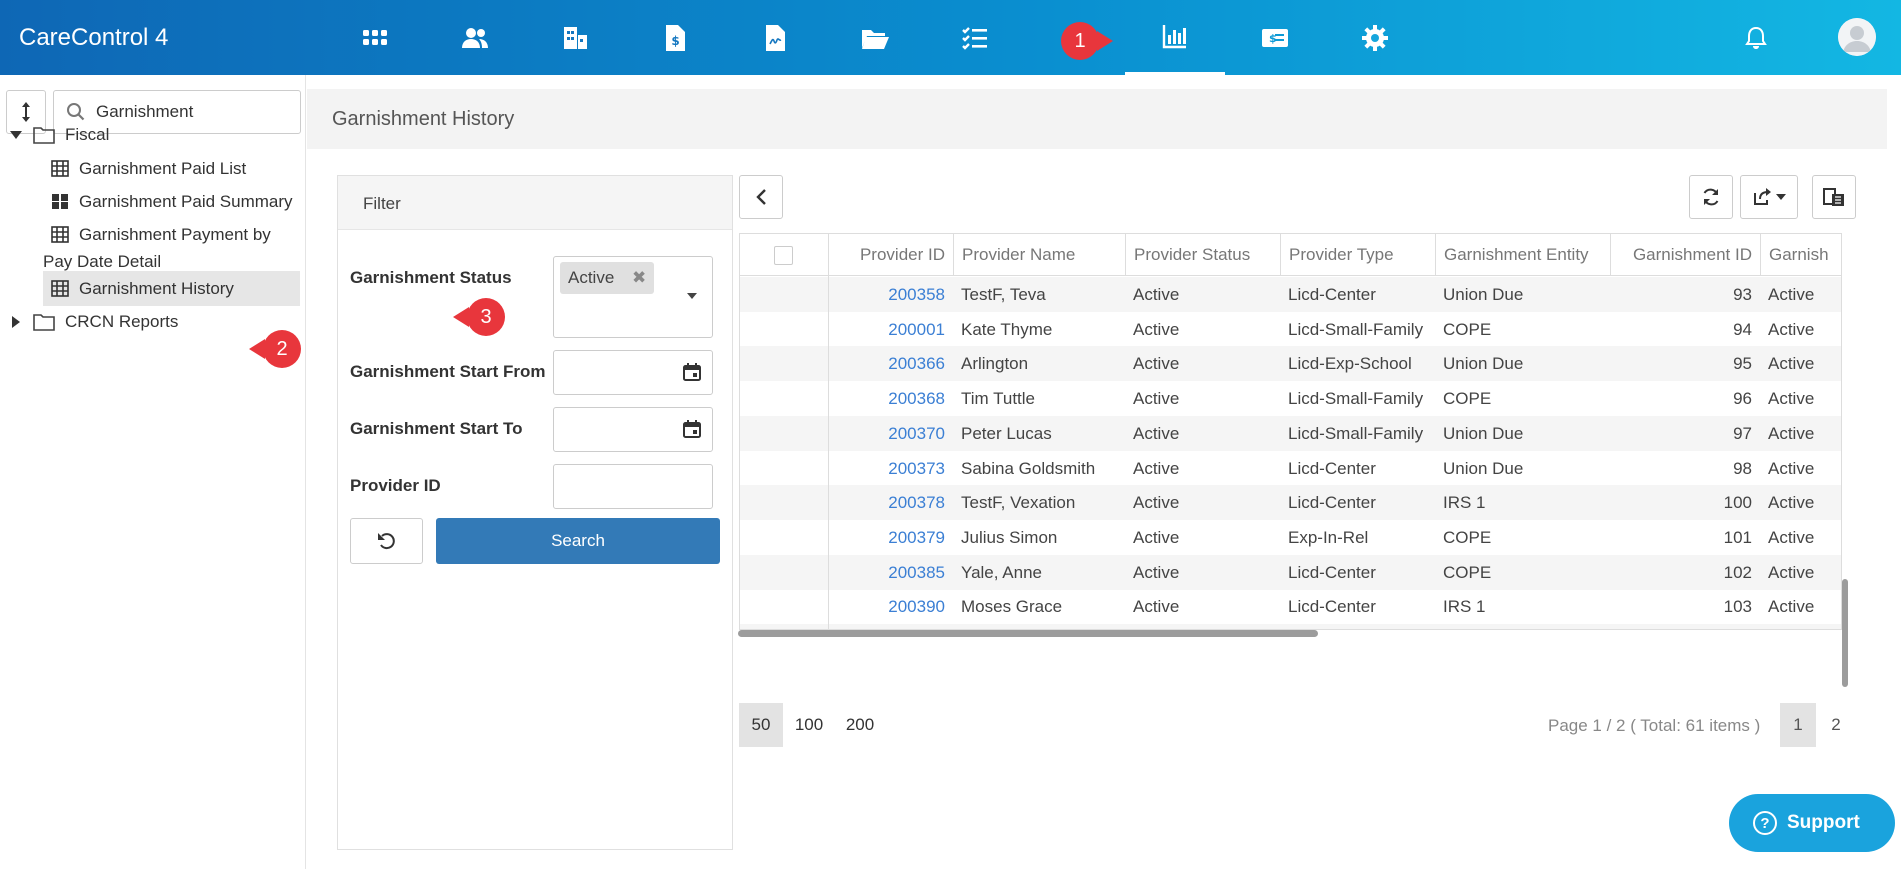  I want to click on remove-chip-icon: ✖, so click(639, 278).